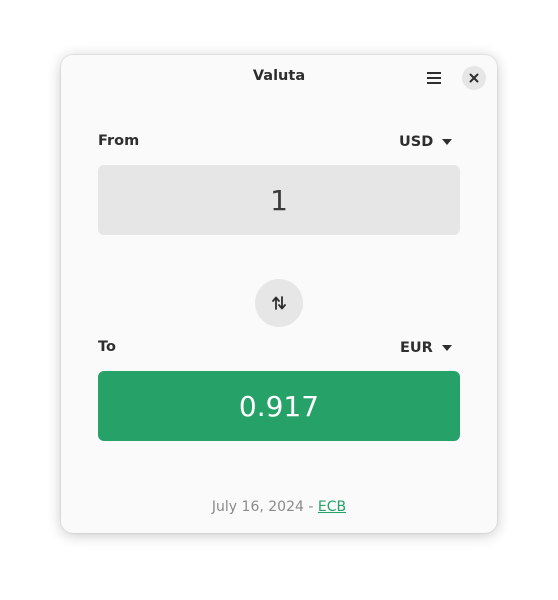 The height and width of the screenshot is (600, 558). I want to click on to-amount-result: 0.917, so click(279, 406).